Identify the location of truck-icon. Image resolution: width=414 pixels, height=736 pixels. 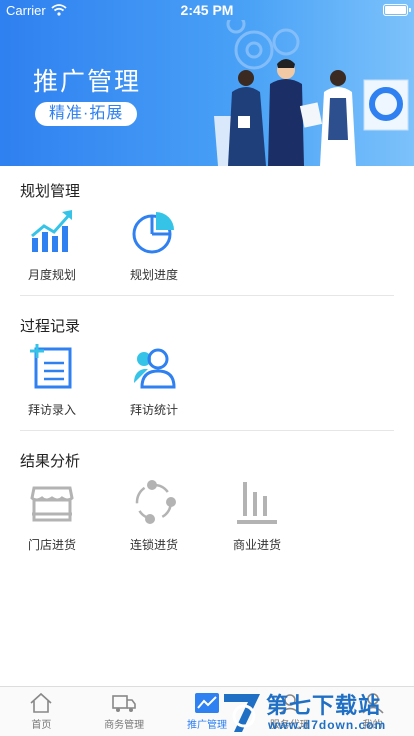
(124, 703).